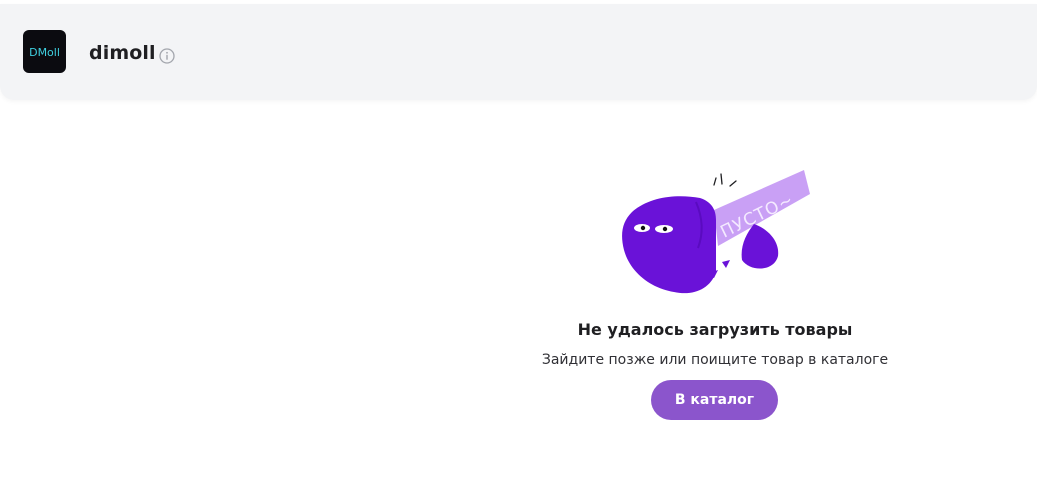 The image size is (1037, 485). I want to click on empty-illustration: ПУСТО~, so click(716, 232).